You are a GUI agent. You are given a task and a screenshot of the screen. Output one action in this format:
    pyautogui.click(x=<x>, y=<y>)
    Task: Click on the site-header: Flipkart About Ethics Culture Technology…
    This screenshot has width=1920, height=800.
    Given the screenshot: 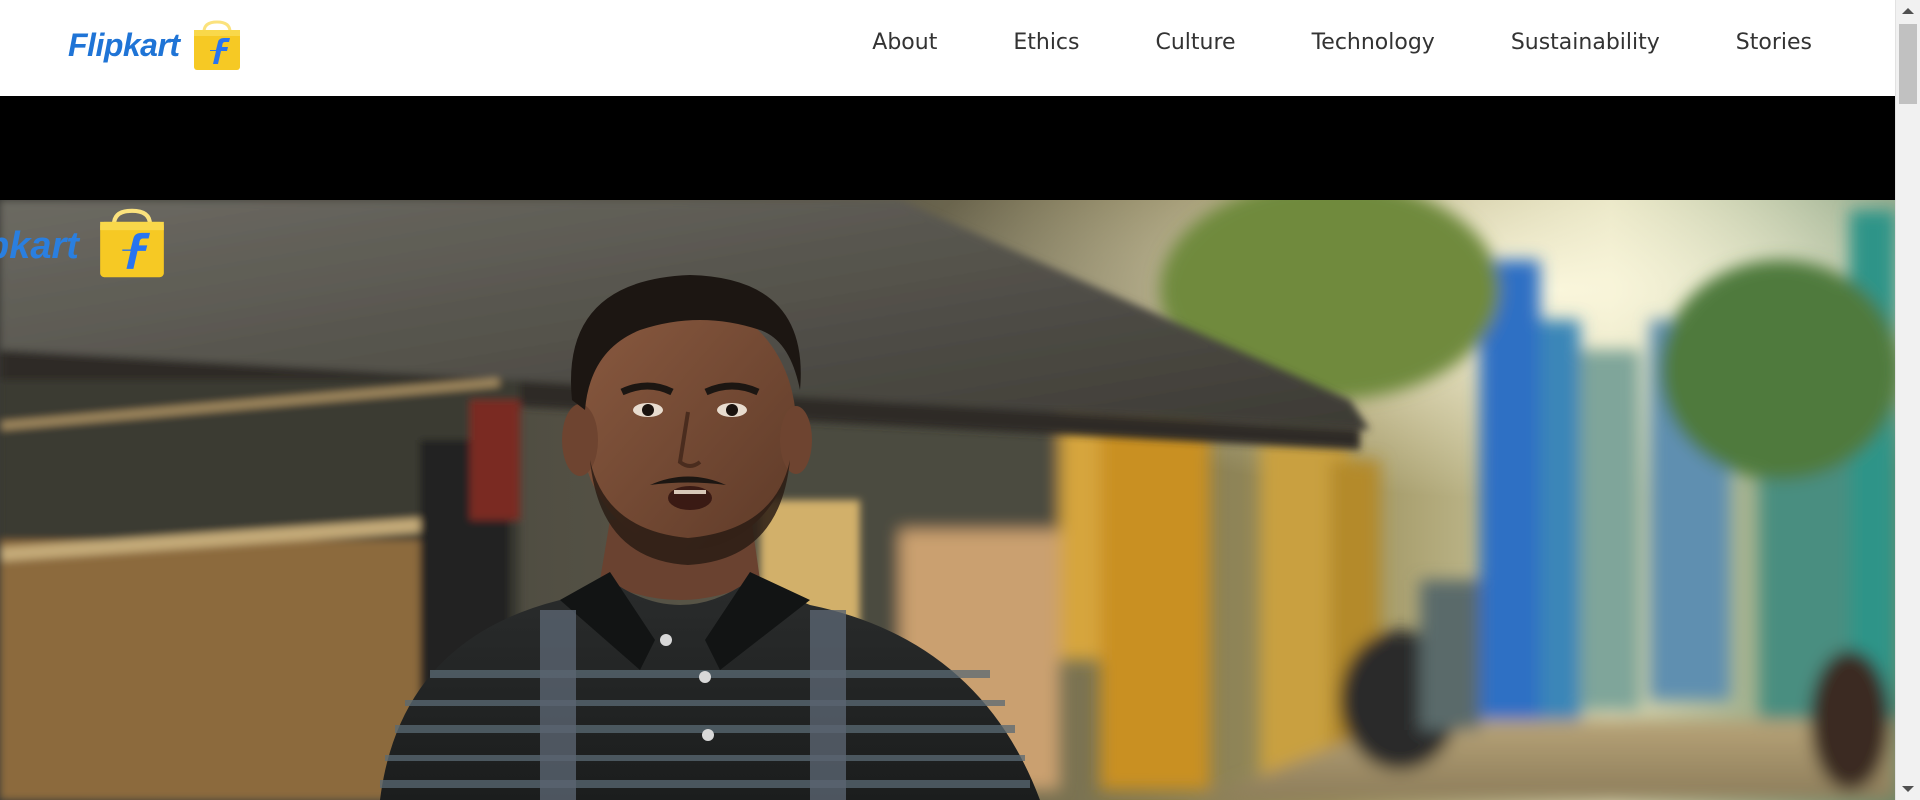 What is the action you would take?
    pyautogui.click(x=948, y=48)
    